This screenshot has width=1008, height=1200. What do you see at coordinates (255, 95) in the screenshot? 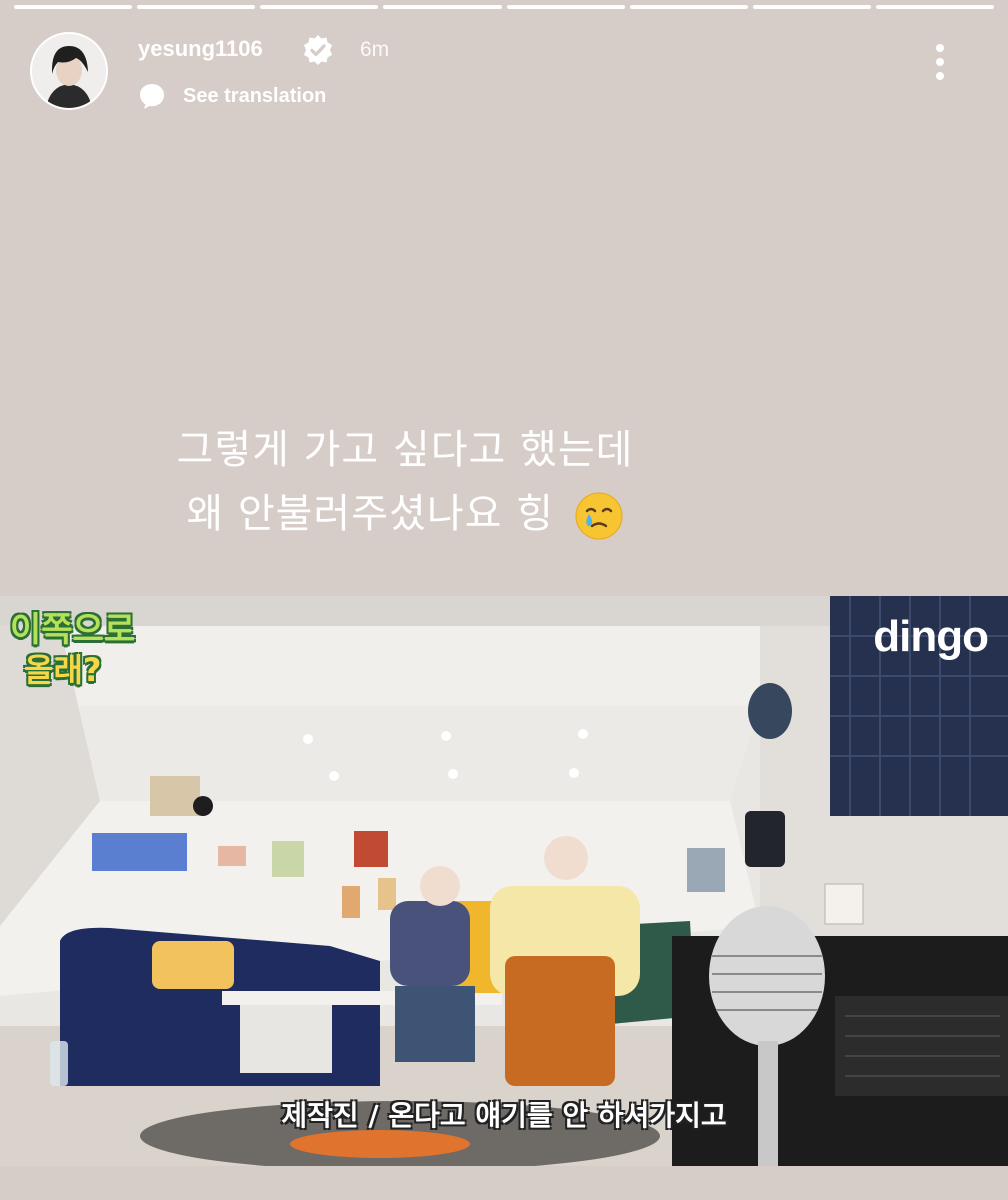
I see `see-translation-label: See translation` at bounding box center [255, 95].